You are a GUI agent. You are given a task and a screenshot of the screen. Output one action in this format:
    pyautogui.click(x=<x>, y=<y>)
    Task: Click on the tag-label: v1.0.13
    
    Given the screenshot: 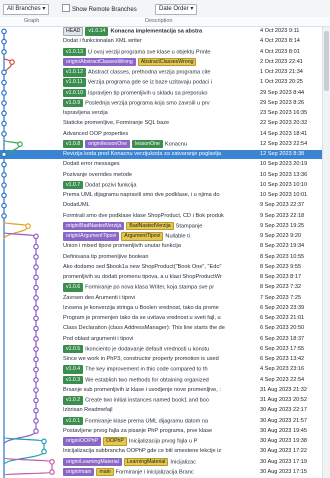 What is the action you would take?
    pyautogui.click(x=75, y=52)
    